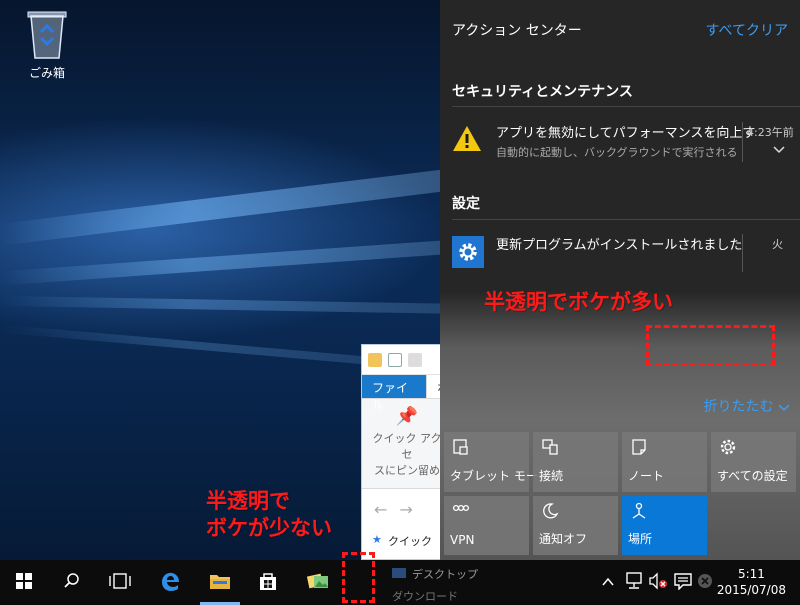 The image size is (800, 605). Describe the element at coordinates (462, 540) in the screenshot. I see `quick-action-label: VPN` at that location.